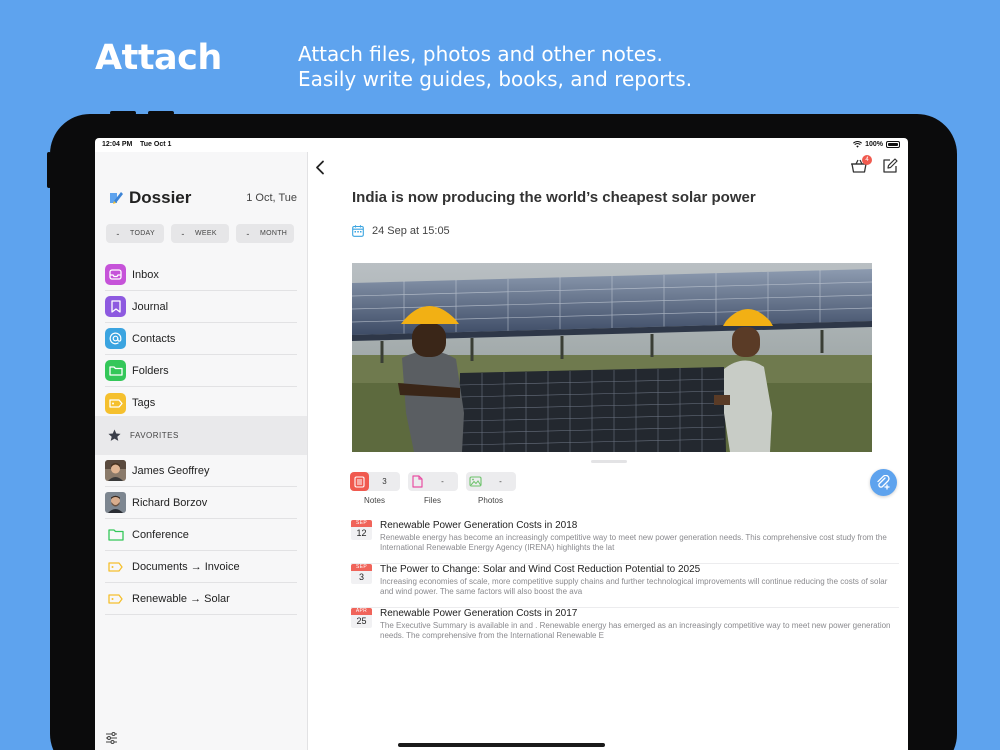 Image resolution: width=1000 pixels, height=750 pixels. Describe the element at coordinates (115, 370) in the screenshot. I see `folder-icon` at that location.